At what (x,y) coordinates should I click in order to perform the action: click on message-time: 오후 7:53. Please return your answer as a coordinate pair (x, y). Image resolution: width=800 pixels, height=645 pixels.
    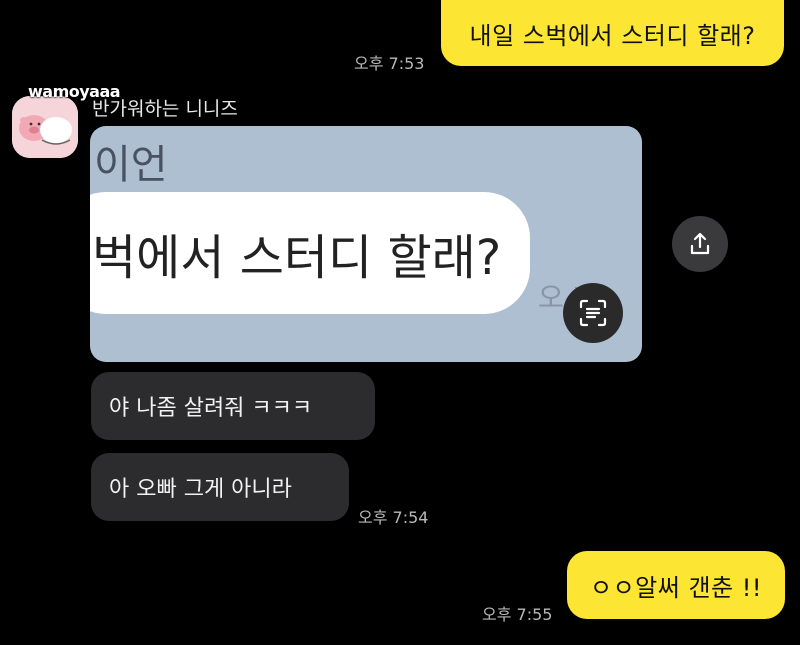
    Looking at the image, I should click on (389, 63).